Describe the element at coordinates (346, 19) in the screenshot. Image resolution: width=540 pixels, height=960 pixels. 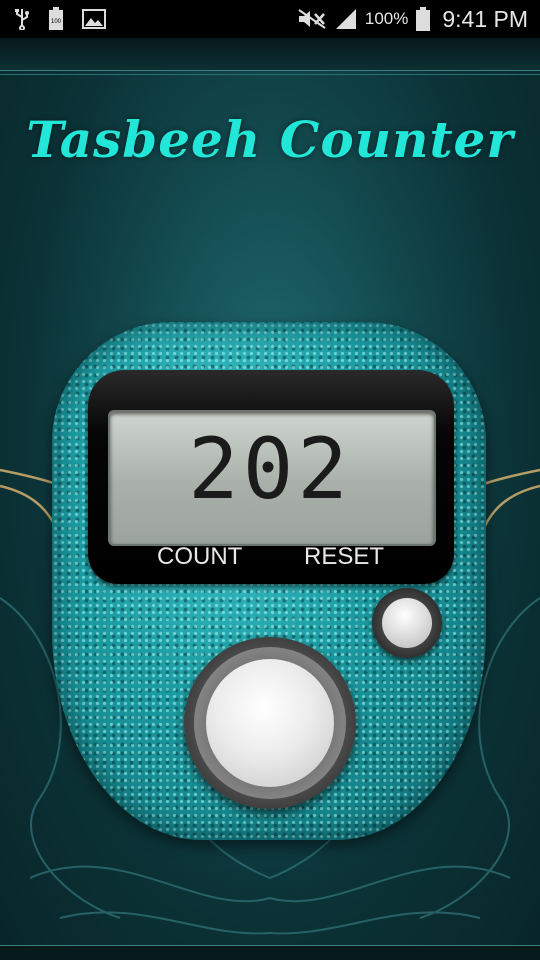
I see `signal-icon` at that location.